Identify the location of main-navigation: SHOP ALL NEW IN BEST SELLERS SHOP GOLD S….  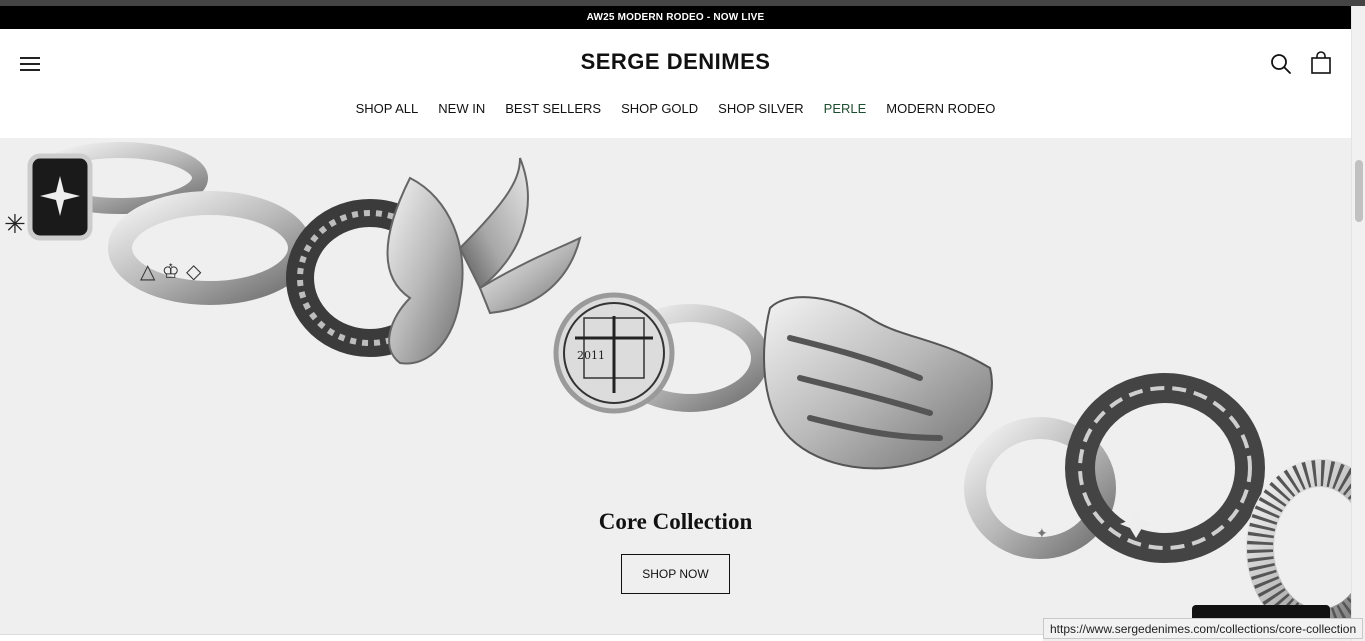
(675, 108).